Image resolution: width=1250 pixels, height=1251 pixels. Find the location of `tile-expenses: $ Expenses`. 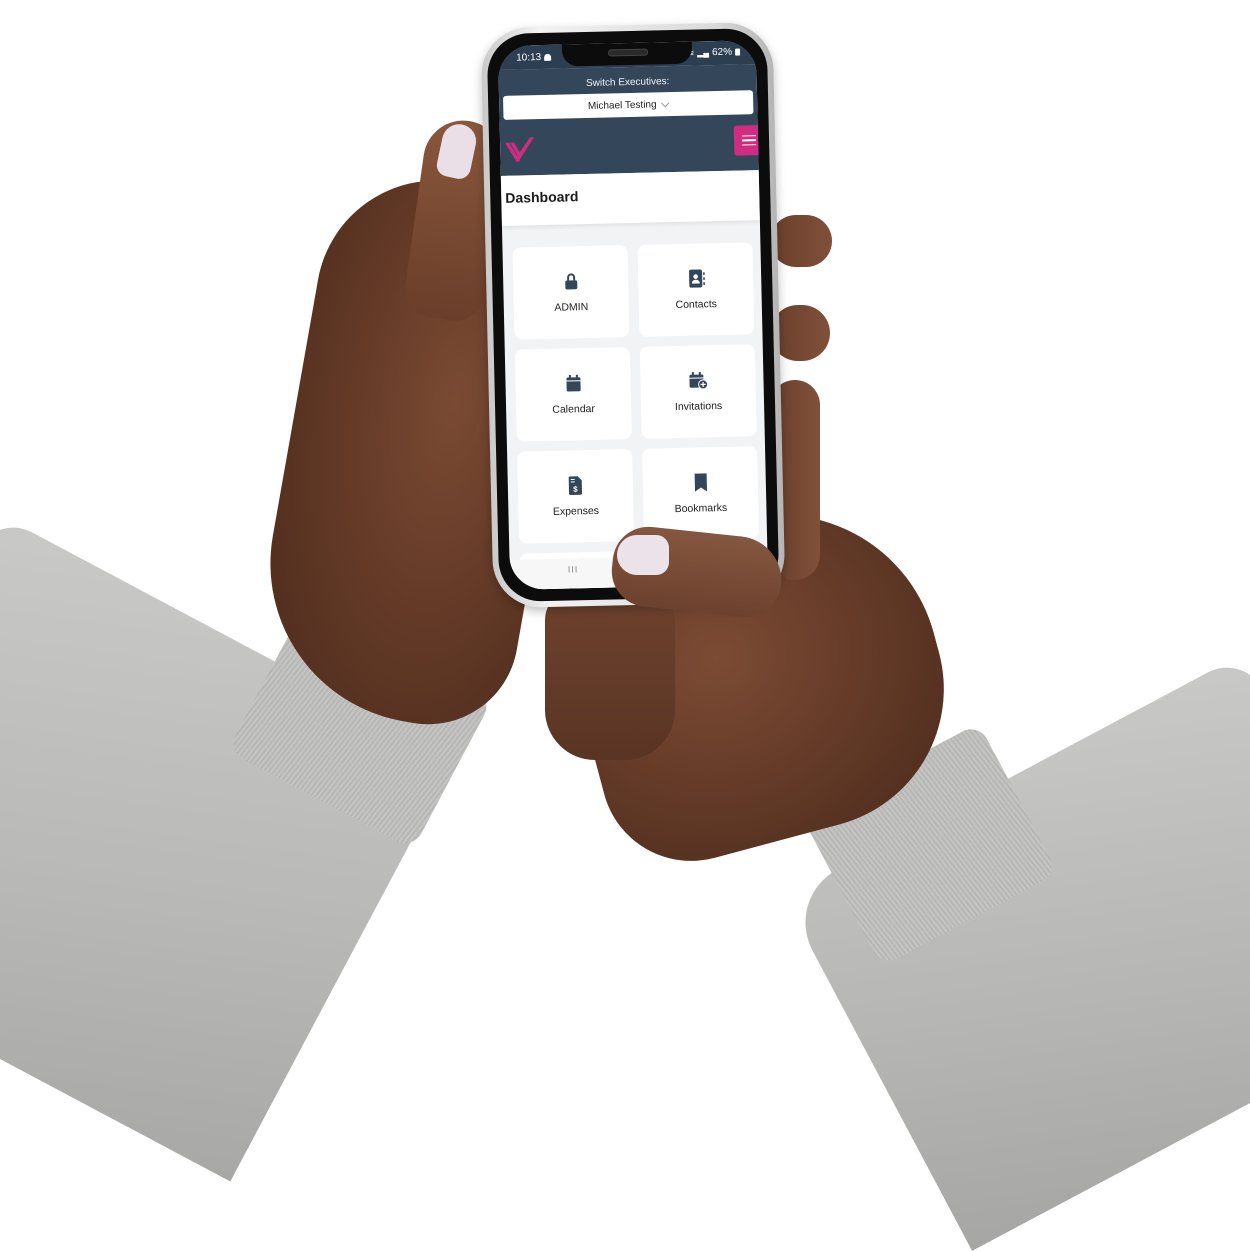

tile-expenses: $ Expenses is located at coordinates (576, 496).